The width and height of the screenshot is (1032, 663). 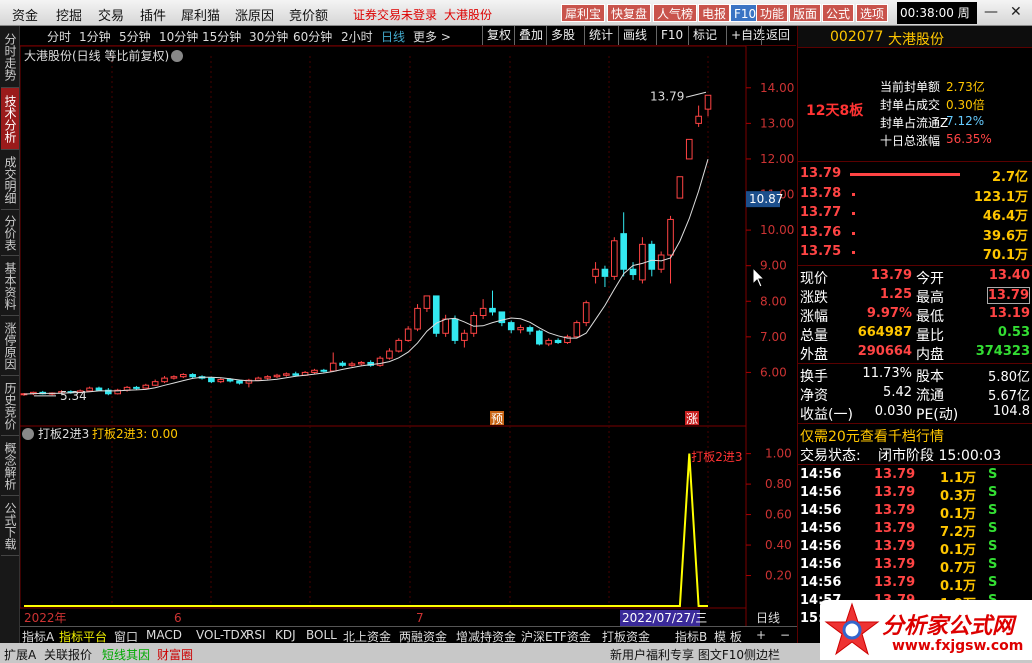 What do you see at coordinates (153, 14) in the screenshot?
I see `menu-chajian: 插件` at bounding box center [153, 14].